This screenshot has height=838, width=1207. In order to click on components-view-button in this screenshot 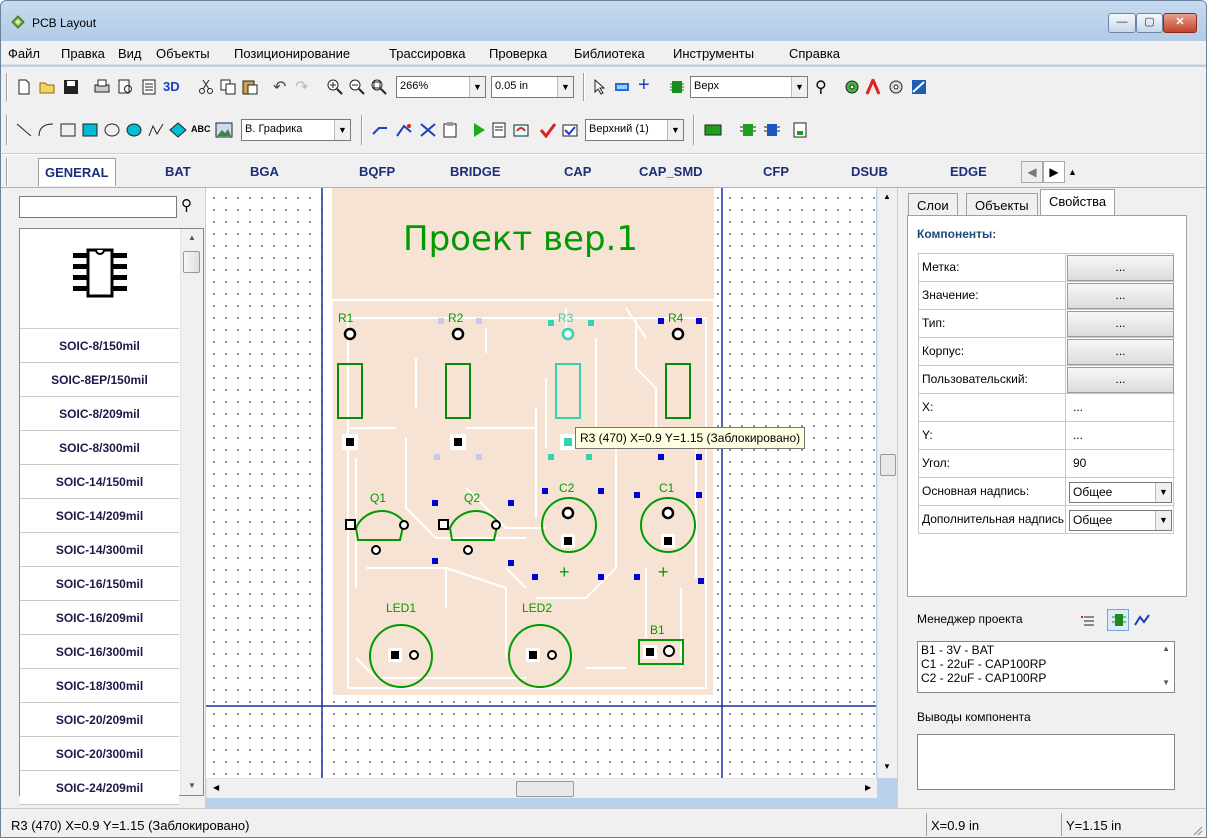, I will do `click(1118, 620)`.